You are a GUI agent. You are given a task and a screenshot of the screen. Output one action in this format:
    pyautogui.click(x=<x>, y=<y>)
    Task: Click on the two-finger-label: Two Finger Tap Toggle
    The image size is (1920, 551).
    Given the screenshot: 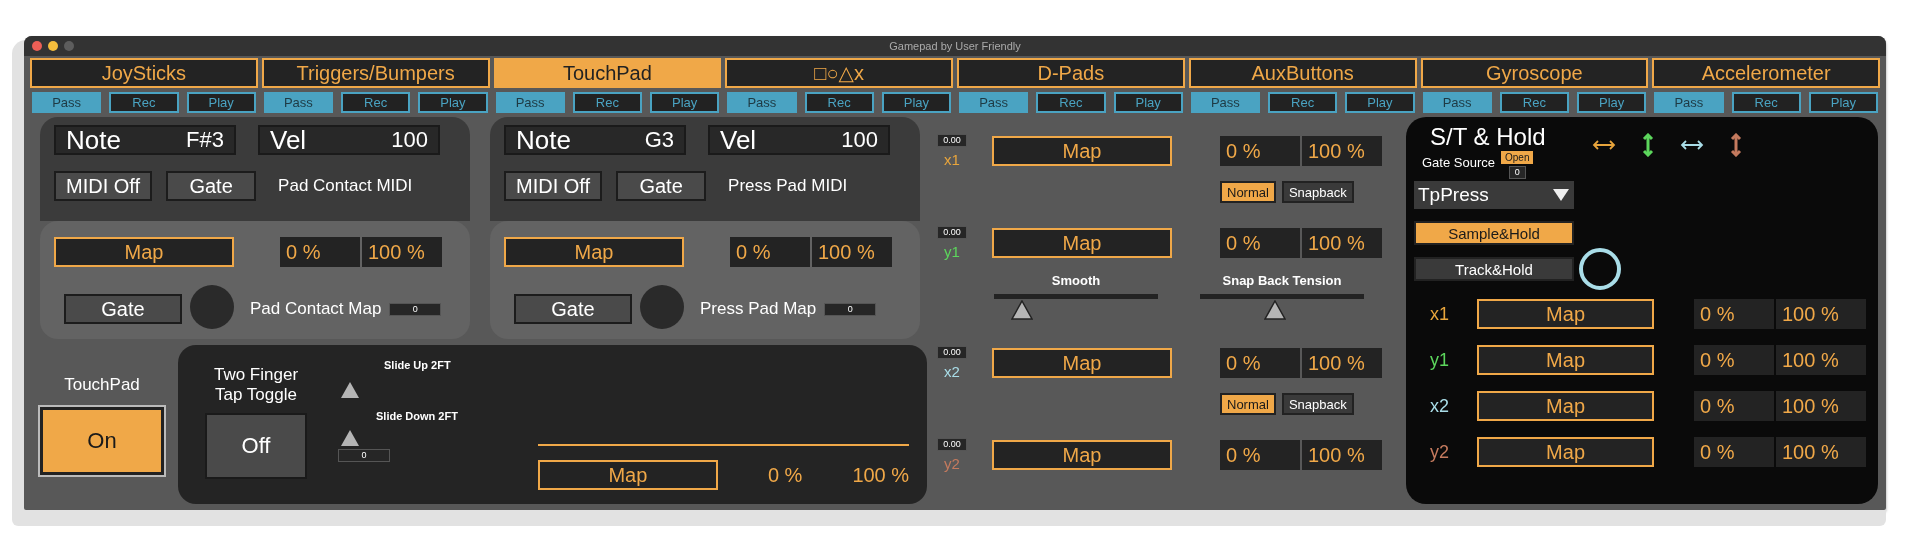 What is the action you would take?
    pyautogui.click(x=256, y=385)
    